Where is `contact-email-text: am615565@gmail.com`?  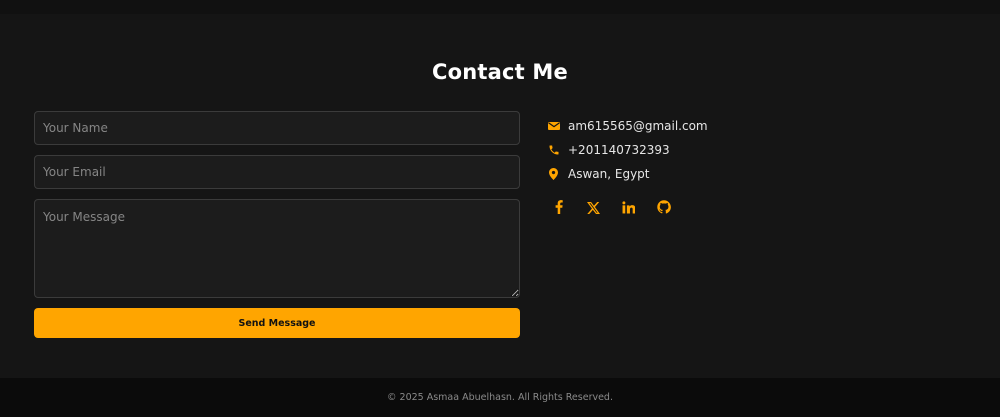 contact-email-text: am615565@gmail.com is located at coordinates (638, 126).